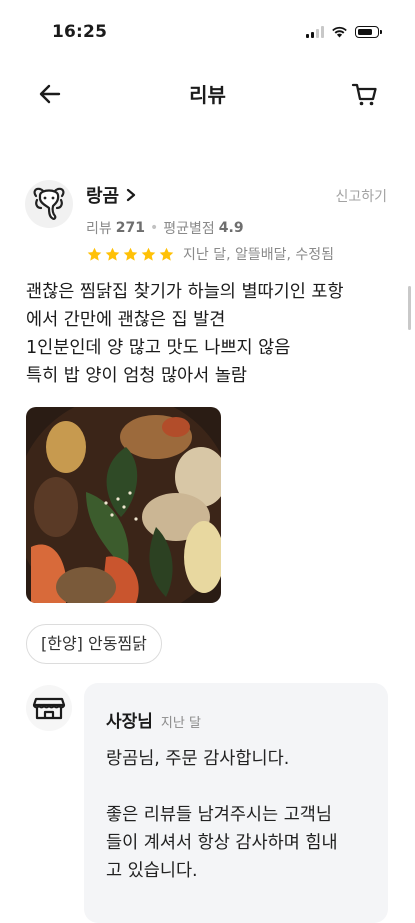 This screenshot has width=415, height=923. What do you see at coordinates (241, 787) in the screenshot?
I see `reply-text-line` at bounding box center [241, 787].